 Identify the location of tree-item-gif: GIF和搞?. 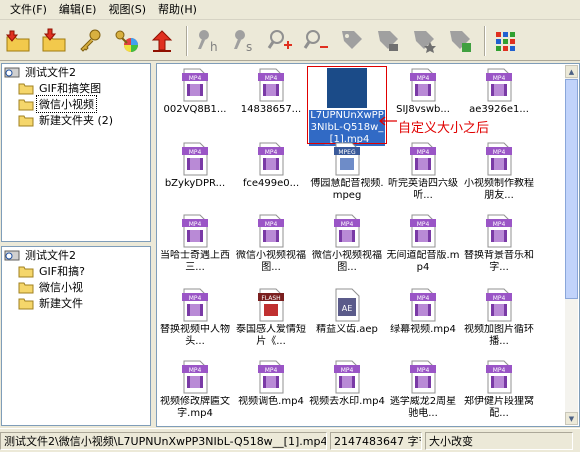
(76, 271).